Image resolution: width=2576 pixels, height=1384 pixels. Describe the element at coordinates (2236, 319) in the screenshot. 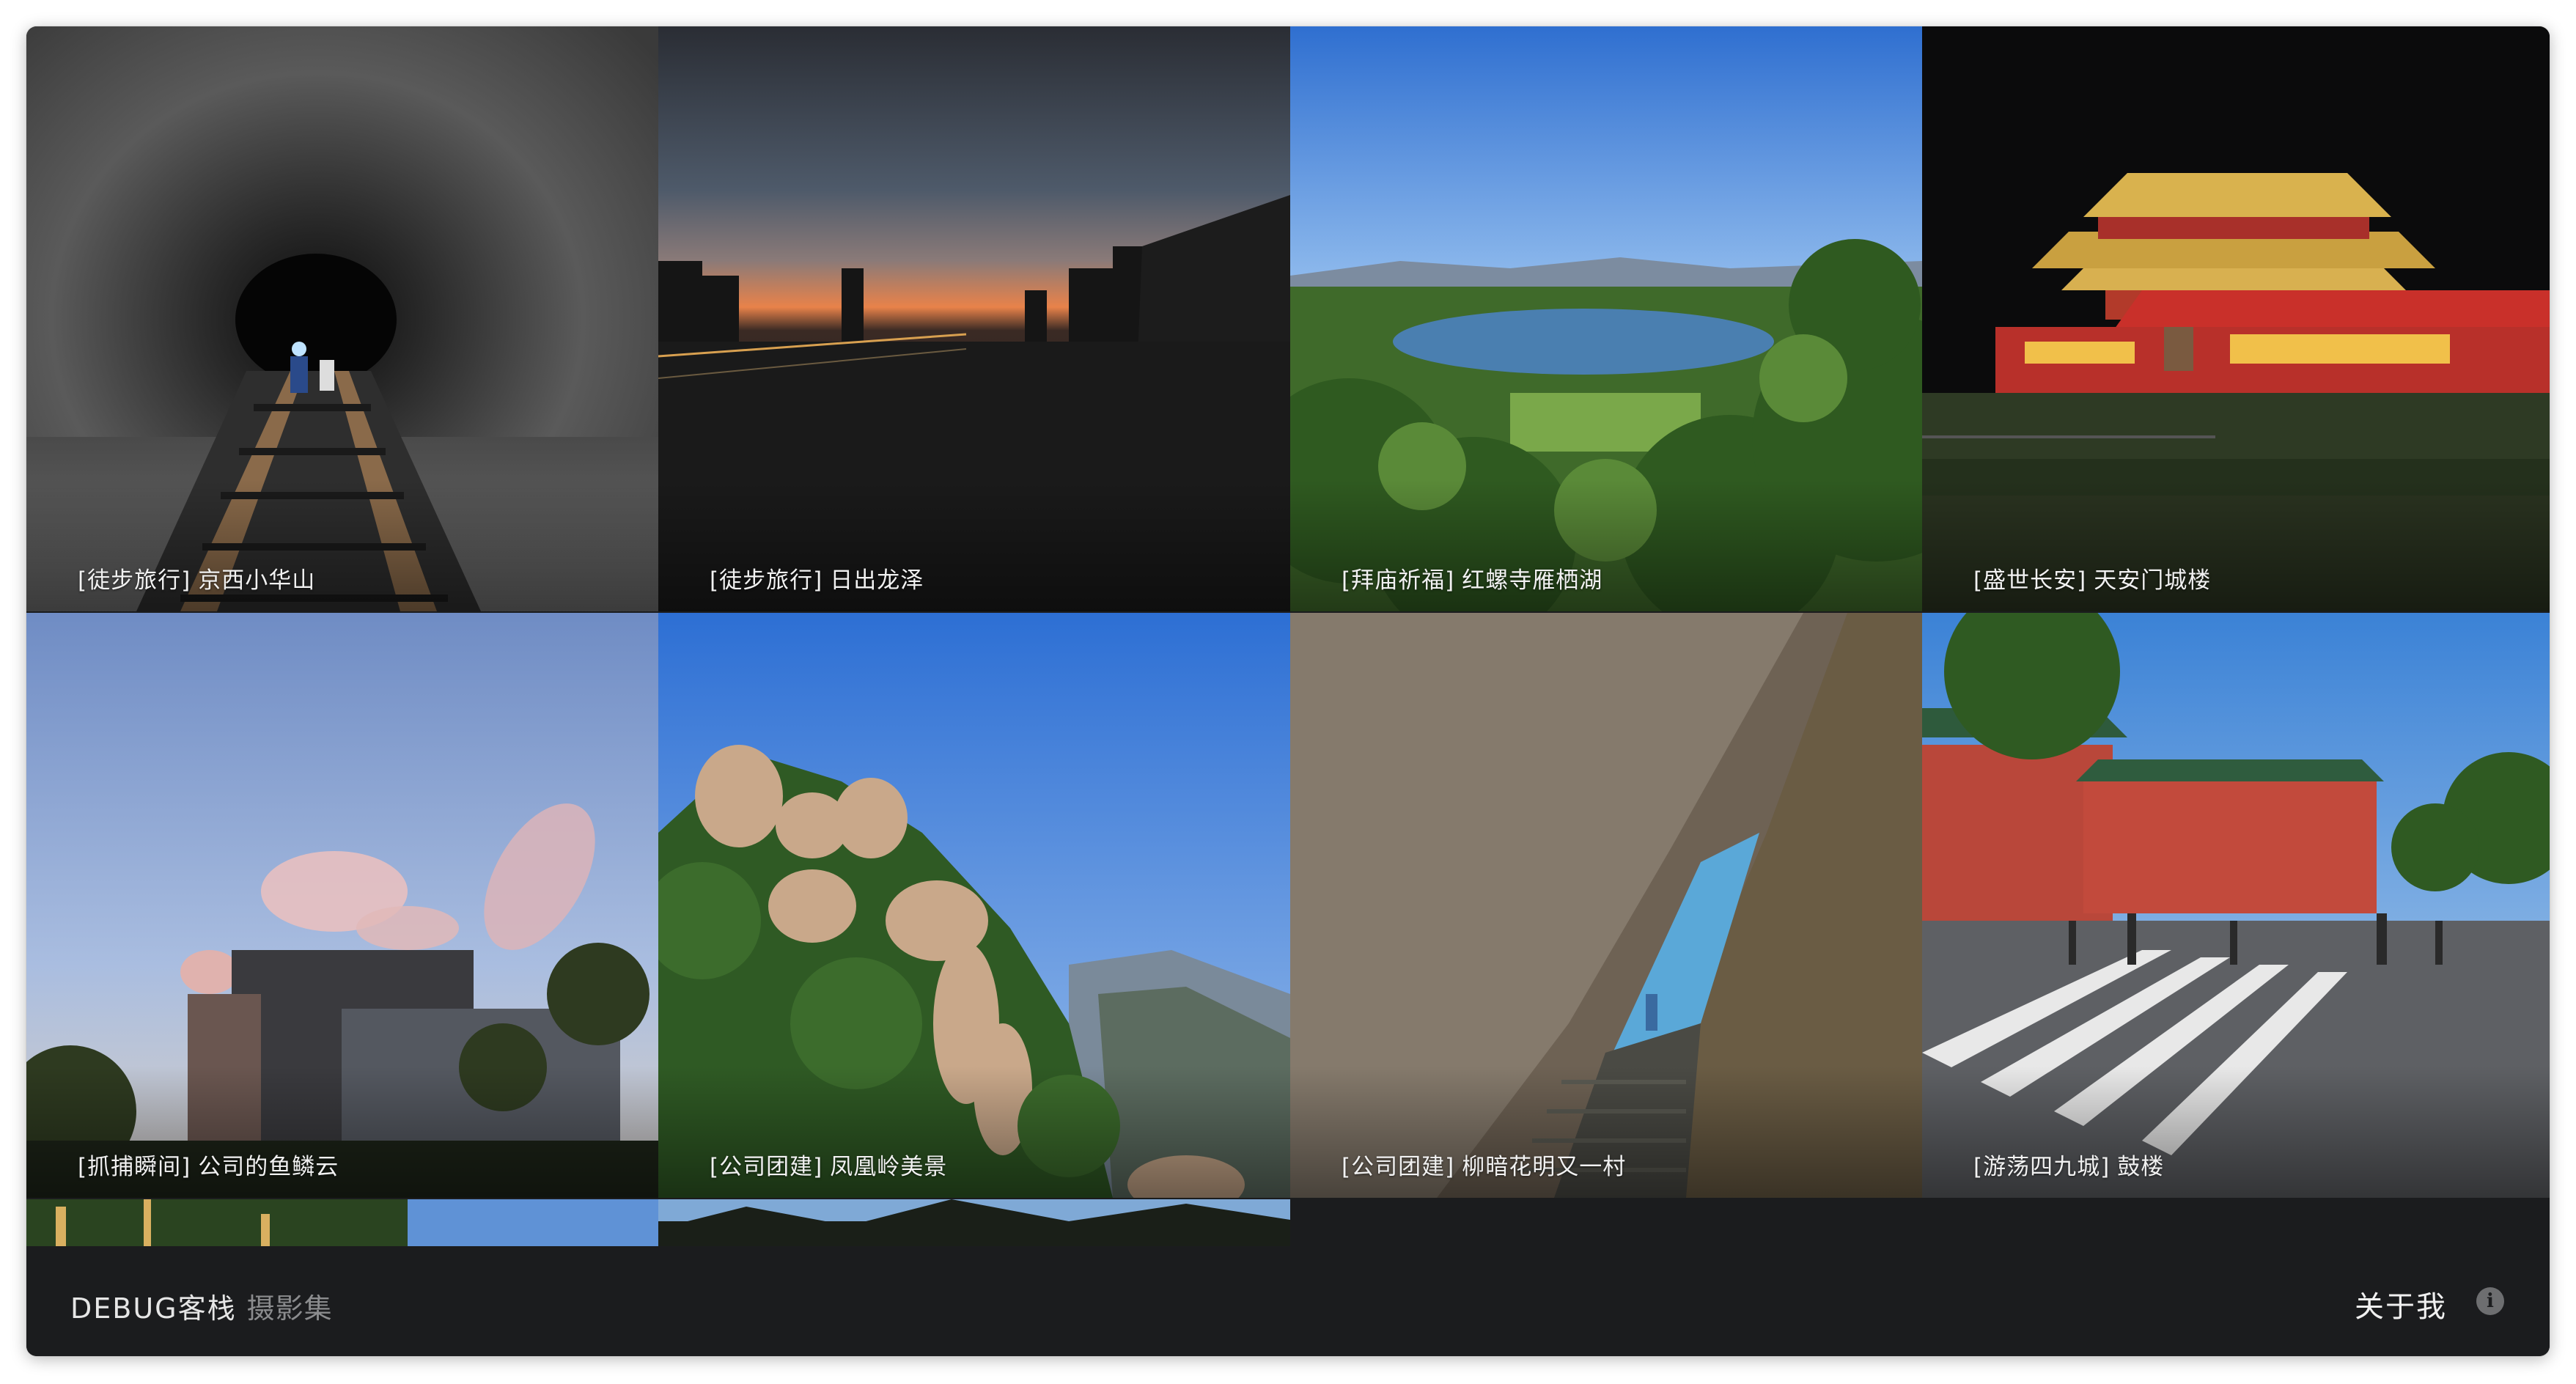

I see `photo-card-tiananmen: [盛世长安] 天安门城楼` at that location.